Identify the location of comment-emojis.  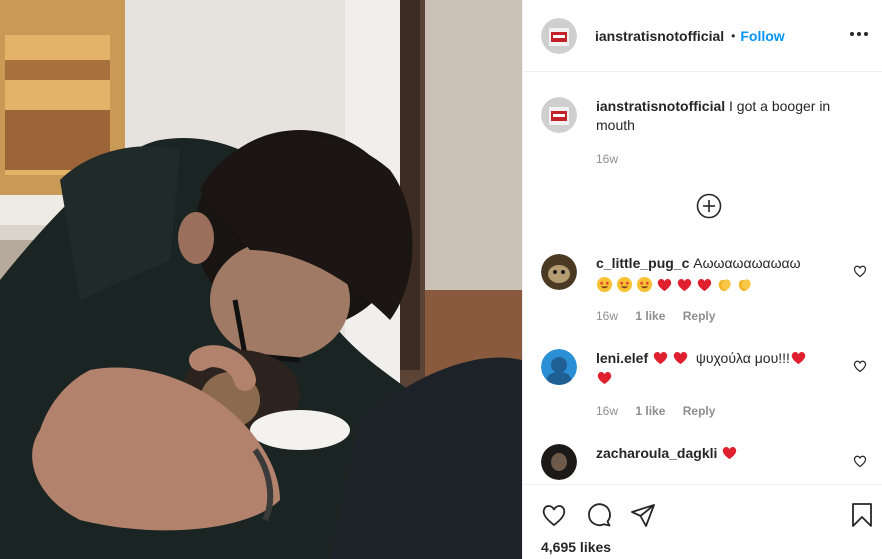
(721, 285).